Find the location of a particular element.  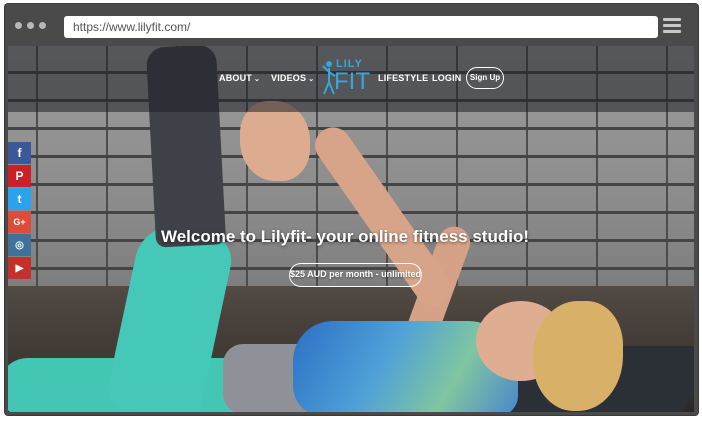

nav-videos: VIDEOS ⌄ is located at coordinates (292, 78).